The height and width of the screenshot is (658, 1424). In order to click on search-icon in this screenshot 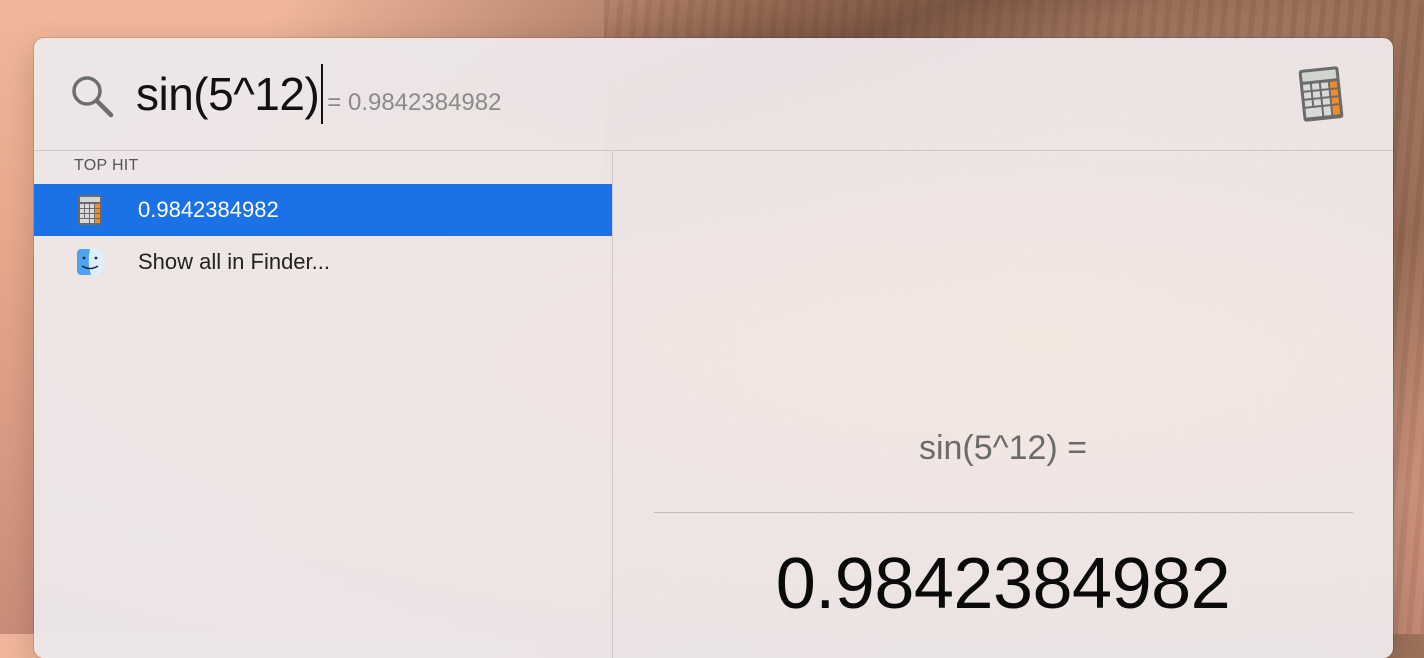, I will do `click(93, 97)`.